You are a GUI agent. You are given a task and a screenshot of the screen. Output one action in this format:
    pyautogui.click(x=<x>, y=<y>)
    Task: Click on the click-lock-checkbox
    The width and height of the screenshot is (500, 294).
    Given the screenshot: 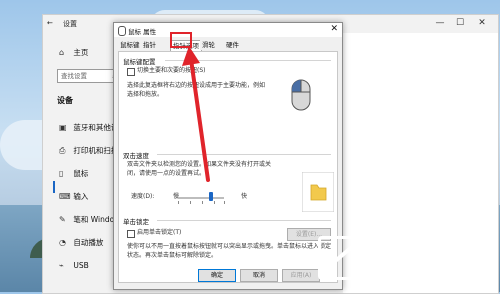 What is the action you would take?
    pyautogui.click(x=131, y=234)
    